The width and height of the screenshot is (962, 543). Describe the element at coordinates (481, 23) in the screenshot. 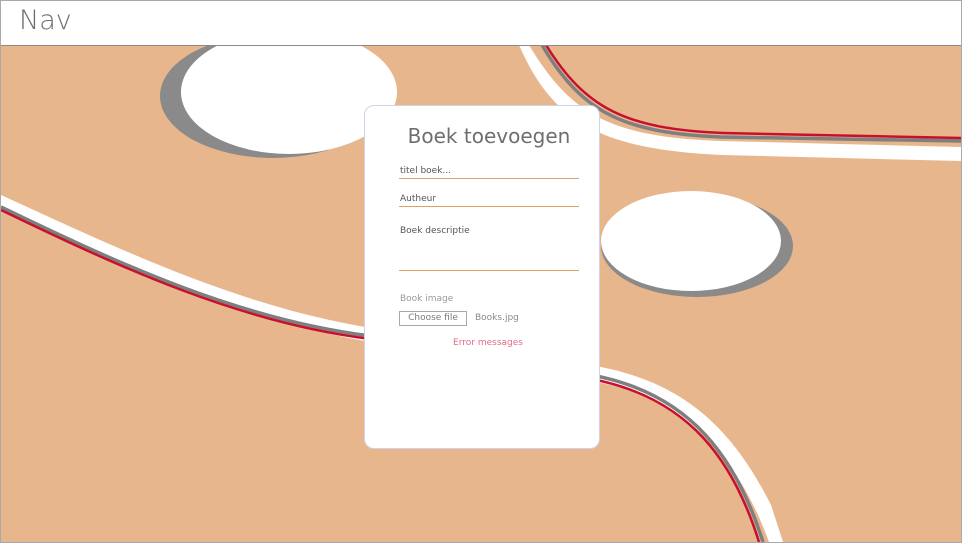

I see `navbar: Nav` at that location.